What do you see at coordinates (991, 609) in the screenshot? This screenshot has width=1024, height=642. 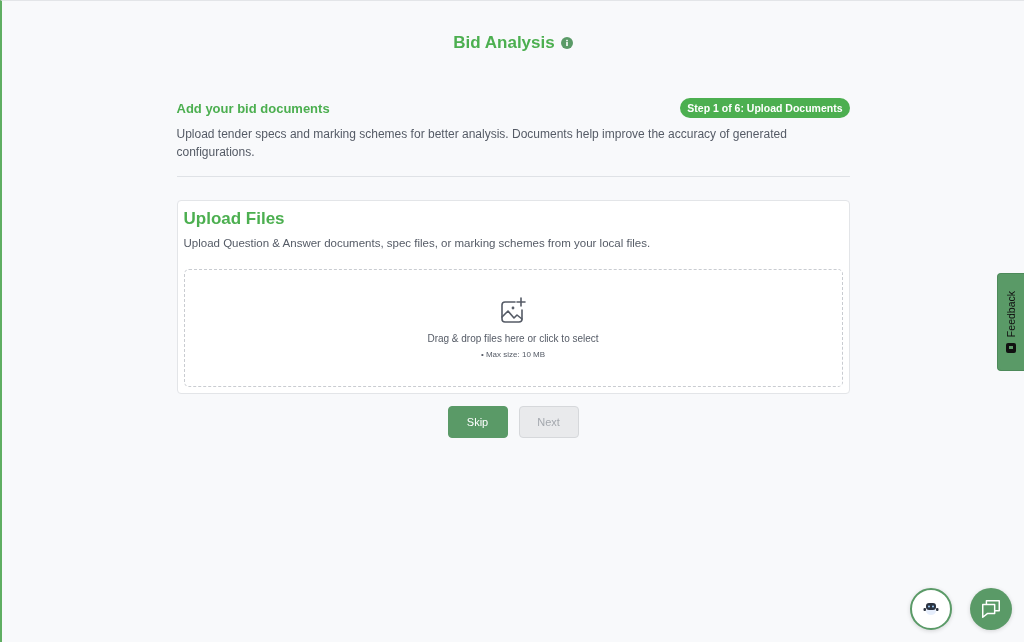 I see `chat-button` at bounding box center [991, 609].